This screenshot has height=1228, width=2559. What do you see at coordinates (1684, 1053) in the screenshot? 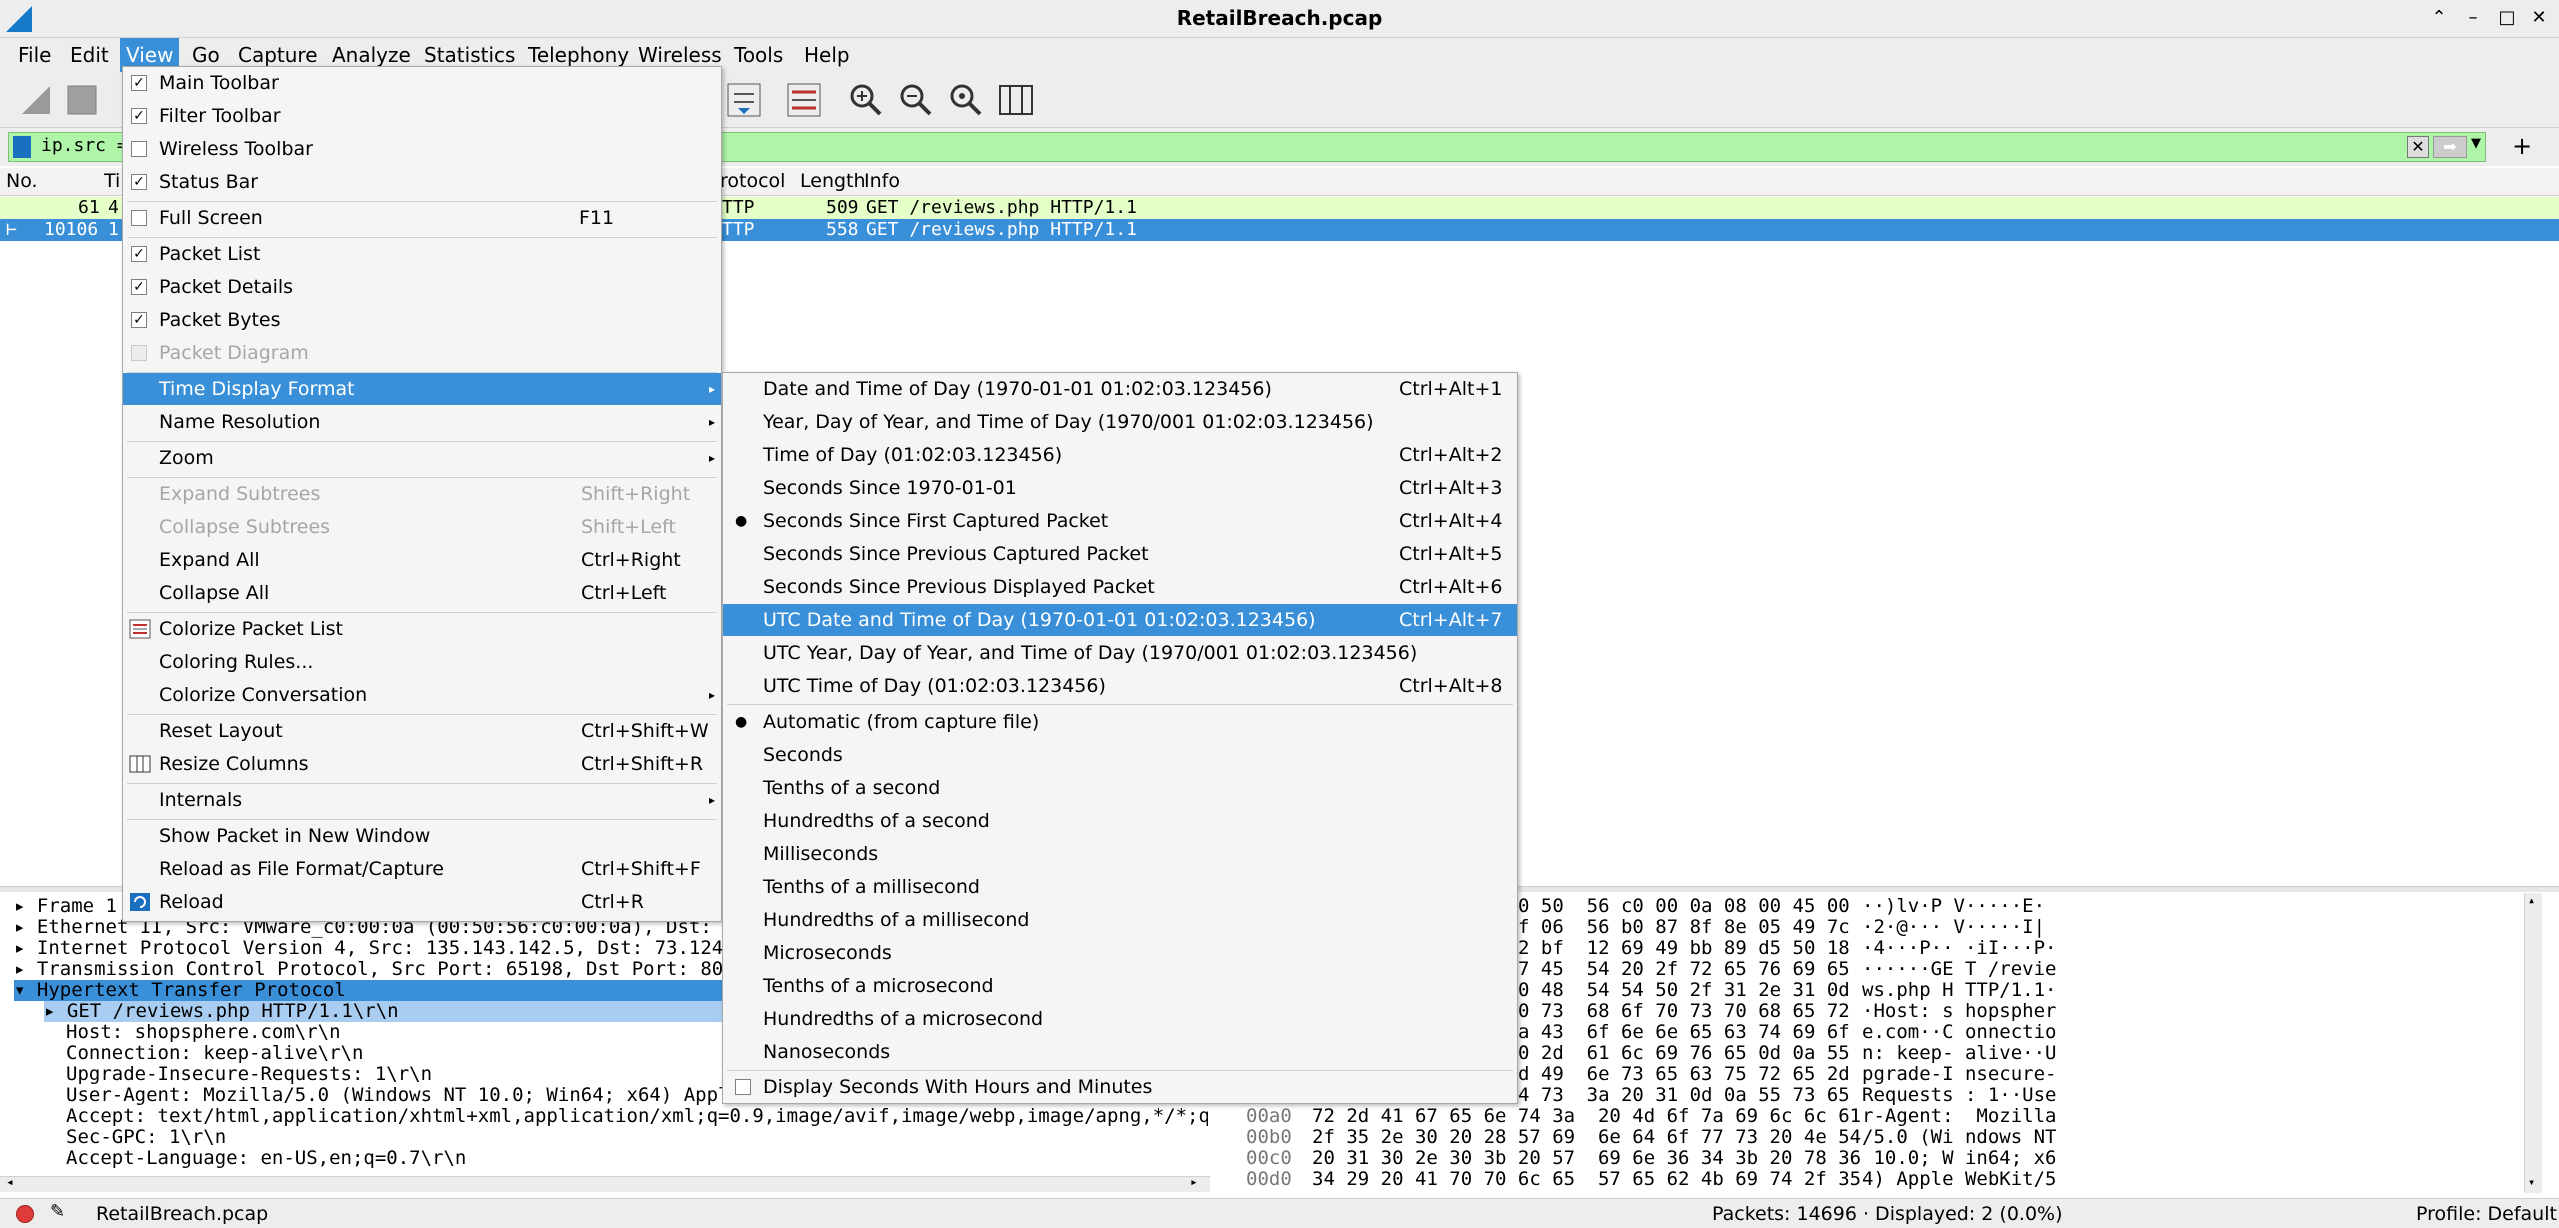
I see `hex-row: 0 2d 61 6c 69 76 65 0d 0a 55` at bounding box center [1684, 1053].